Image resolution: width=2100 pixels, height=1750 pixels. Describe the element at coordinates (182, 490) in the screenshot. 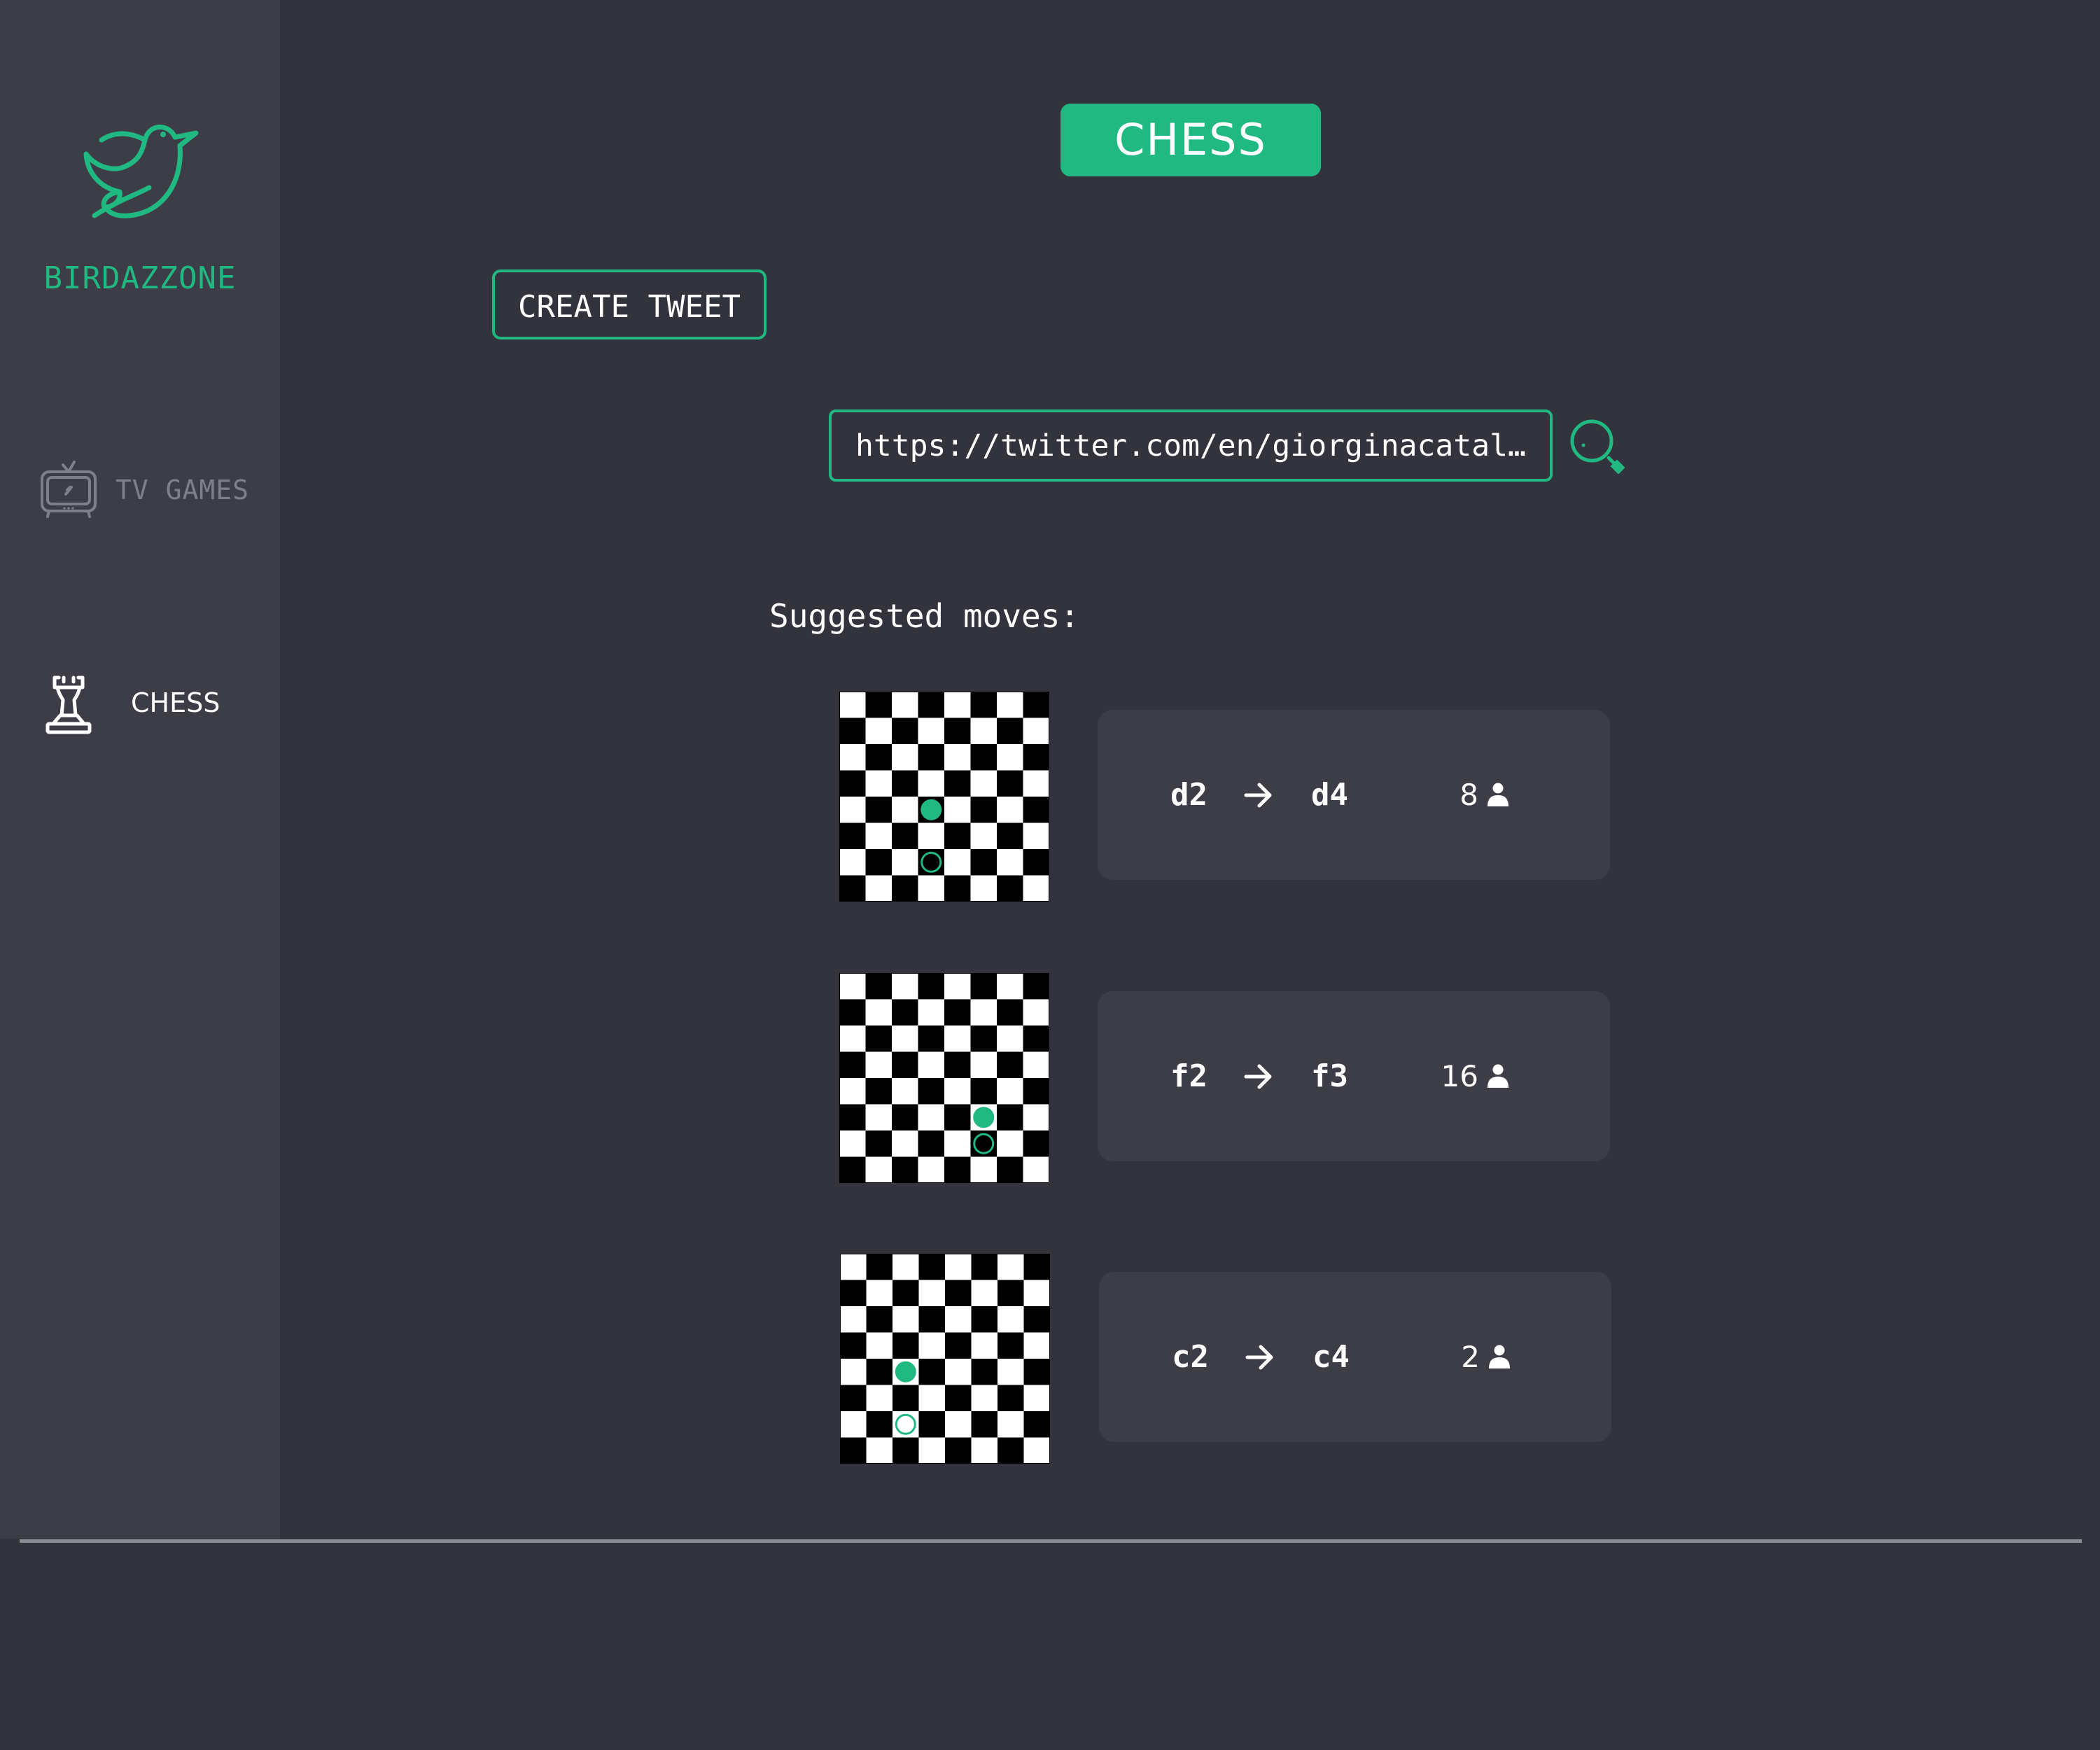

I see `sidebar-item-label: TV GAMES` at that location.